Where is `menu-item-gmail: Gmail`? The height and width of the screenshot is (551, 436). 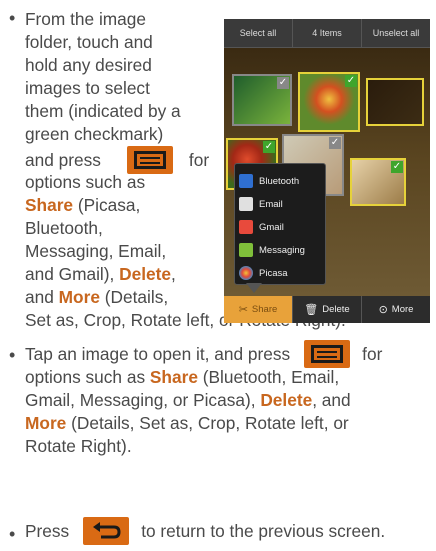
menu-item-gmail: Gmail is located at coordinates (281, 227).